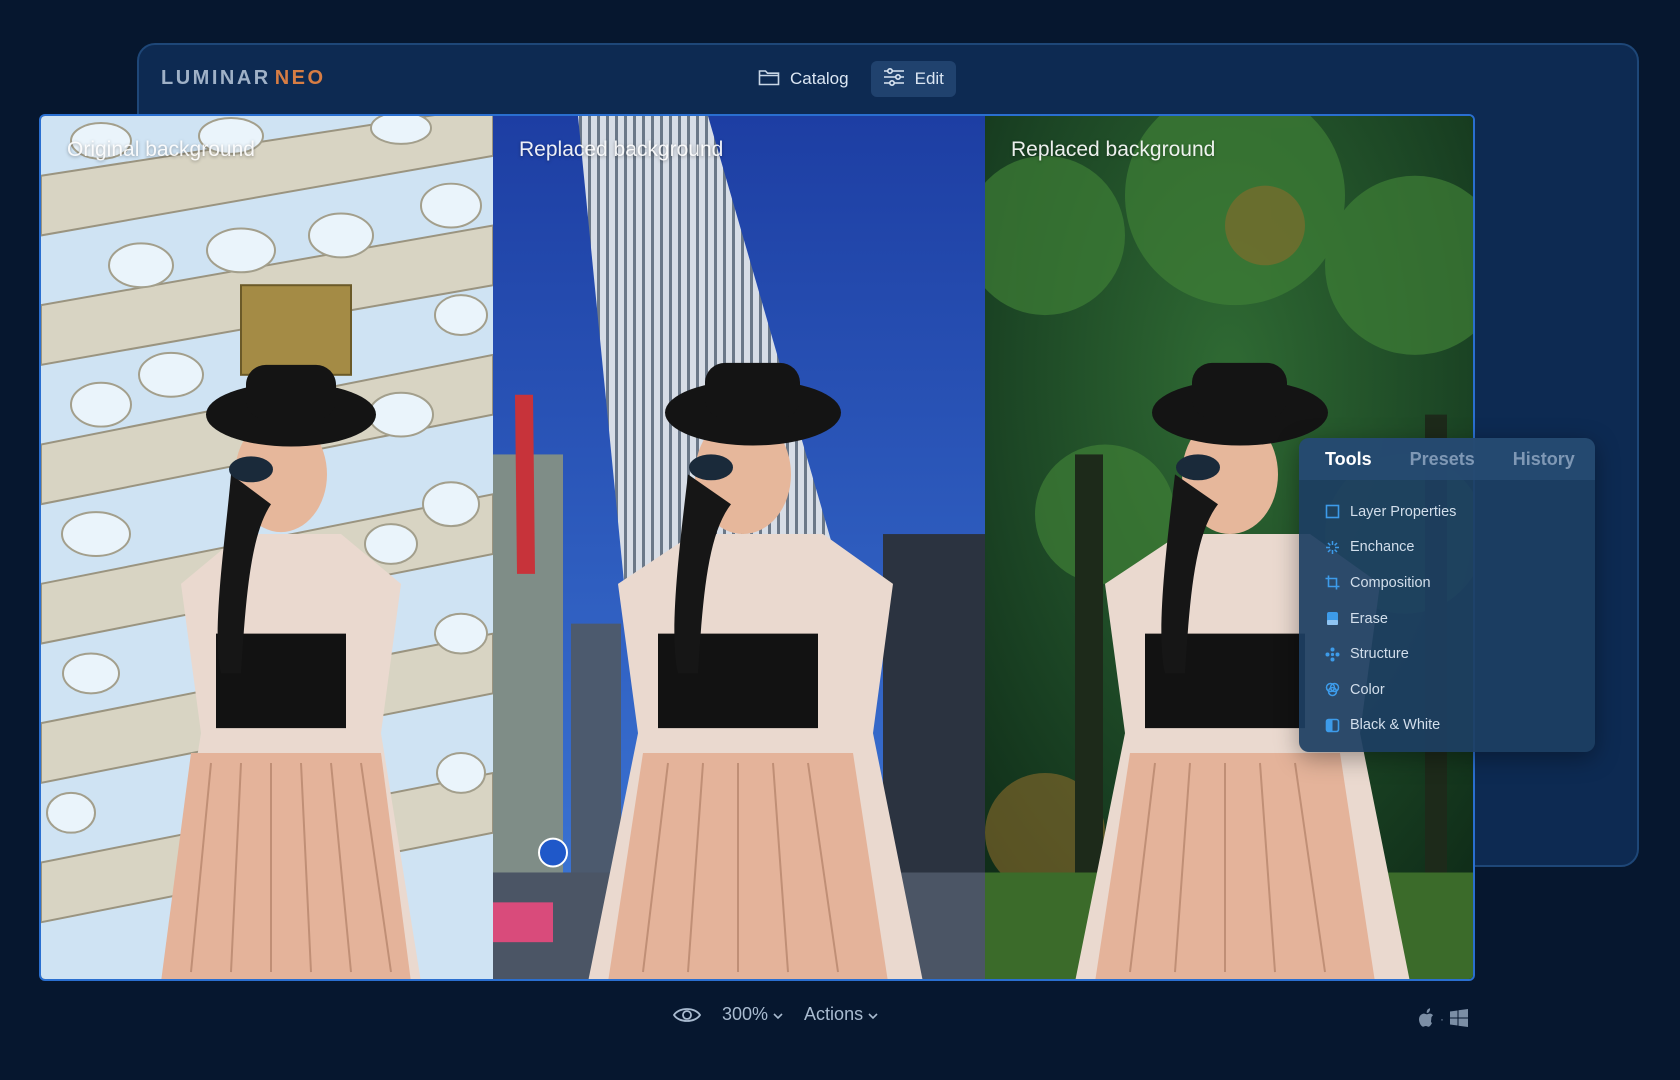  Describe the element at coordinates (1332, 654) in the screenshot. I see `structure-icon` at that location.